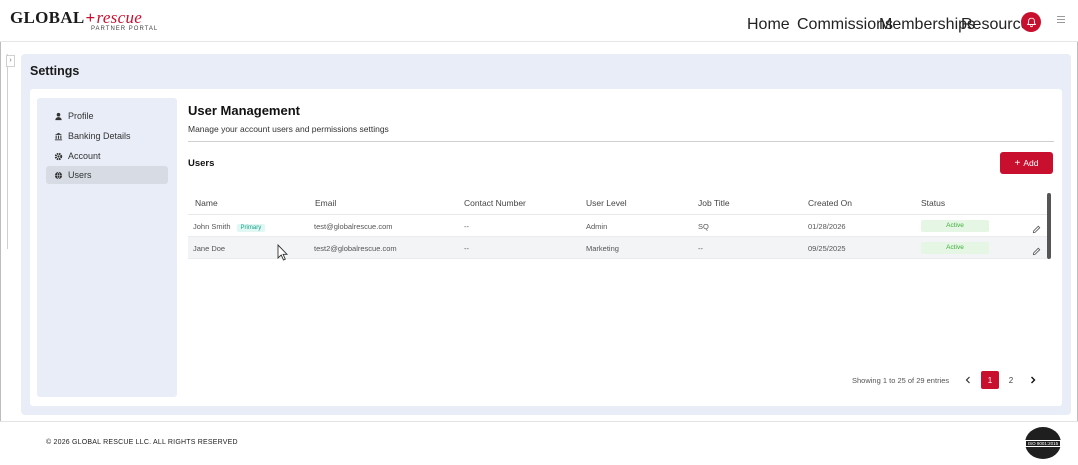  I want to click on pagination-prev-button, so click(968, 380).